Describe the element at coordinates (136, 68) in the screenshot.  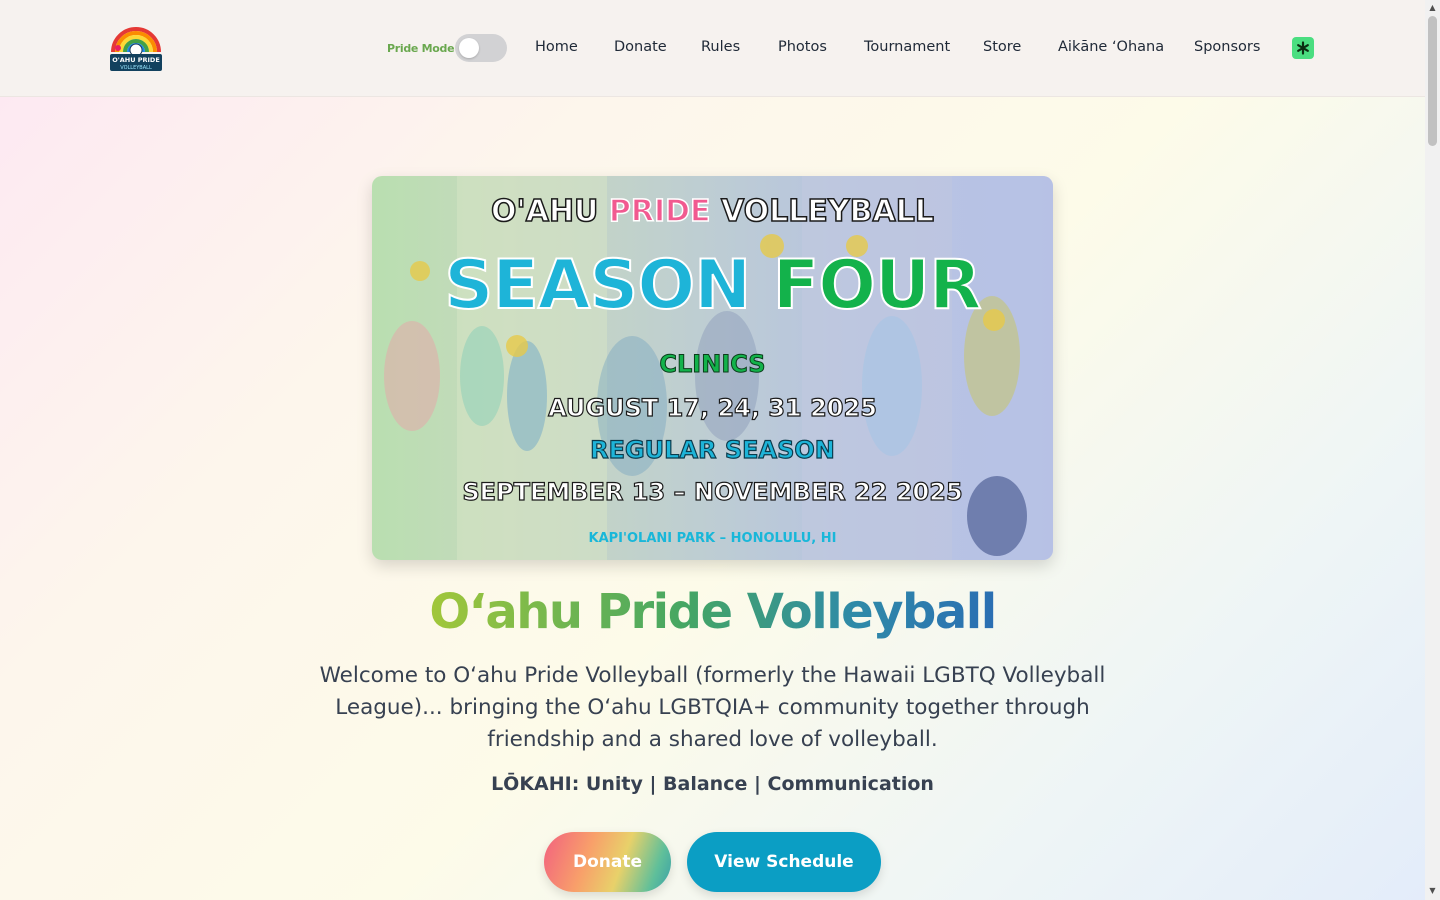
I see `svg-text: VOLLEYBALL` at that location.